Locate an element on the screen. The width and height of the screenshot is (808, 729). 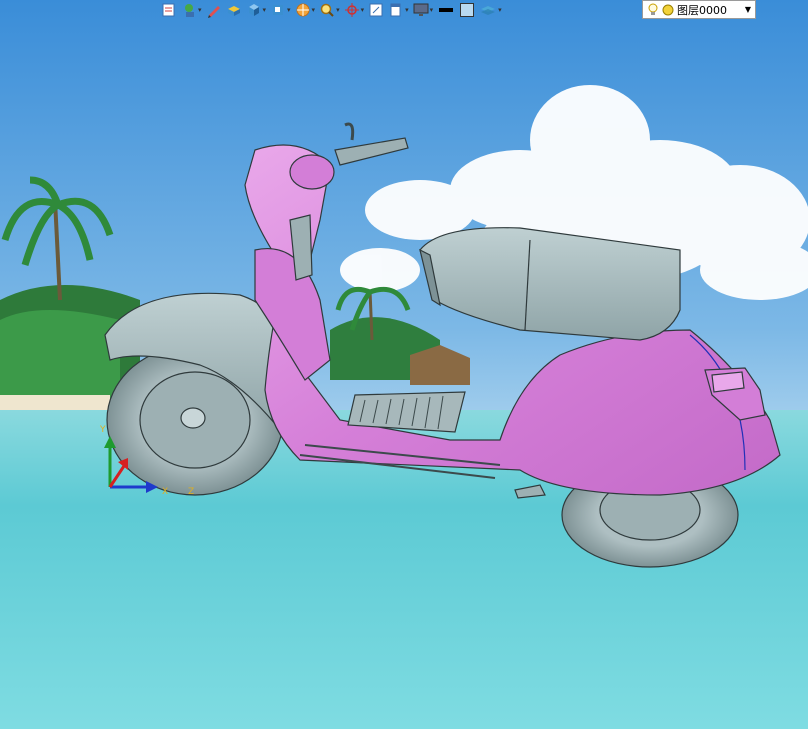
visibility-dot-icon is located at coordinates (668, 10).